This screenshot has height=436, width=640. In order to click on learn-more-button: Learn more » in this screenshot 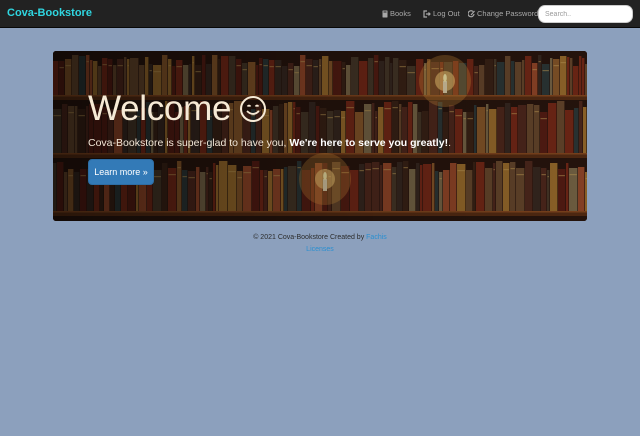, I will do `click(121, 172)`.